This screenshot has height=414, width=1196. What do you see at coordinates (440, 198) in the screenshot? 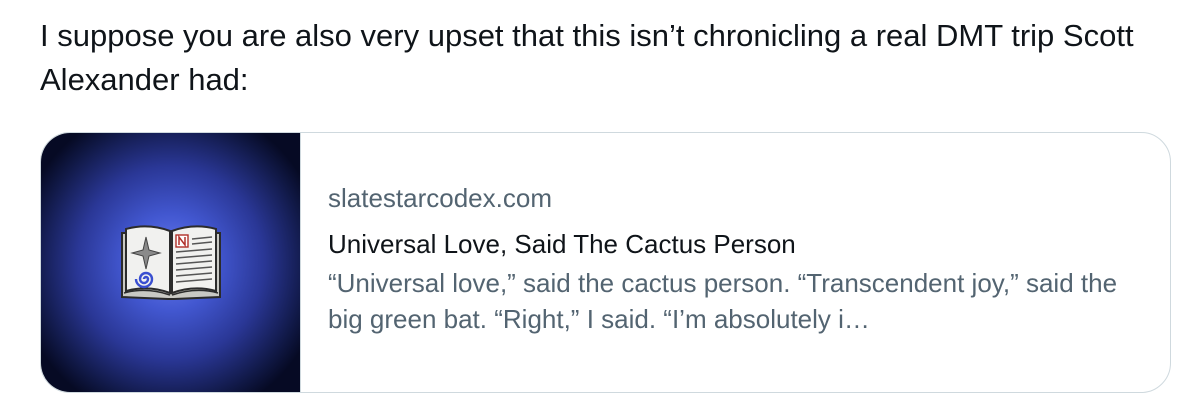
I see `link-domain: slatestarcodex.com` at bounding box center [440, 198].